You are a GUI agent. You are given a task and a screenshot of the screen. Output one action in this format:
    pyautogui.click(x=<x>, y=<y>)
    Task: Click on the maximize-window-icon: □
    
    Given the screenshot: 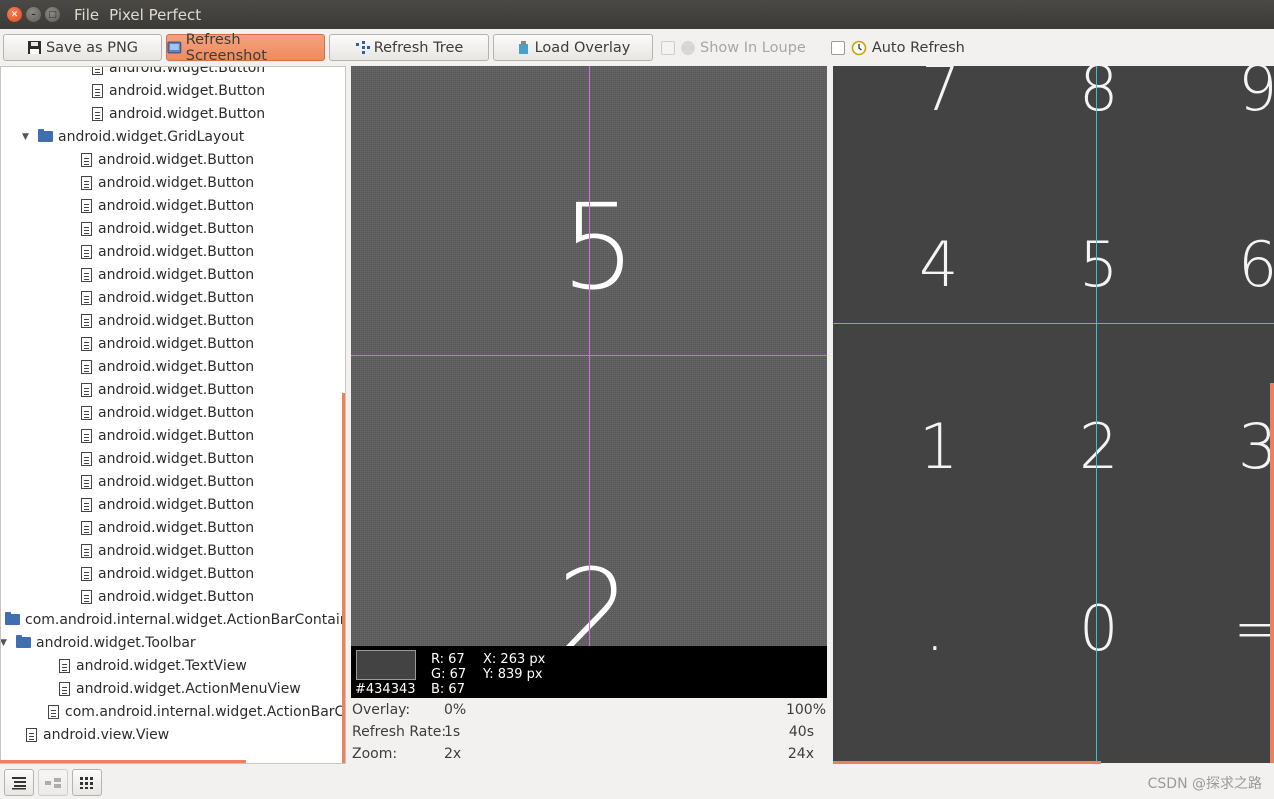 What is the action you would take?
    pyautogui.click(x=52, y=14)
    